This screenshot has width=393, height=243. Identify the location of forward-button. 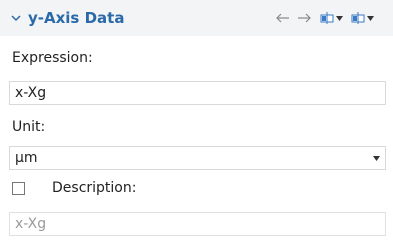
(304, 18).